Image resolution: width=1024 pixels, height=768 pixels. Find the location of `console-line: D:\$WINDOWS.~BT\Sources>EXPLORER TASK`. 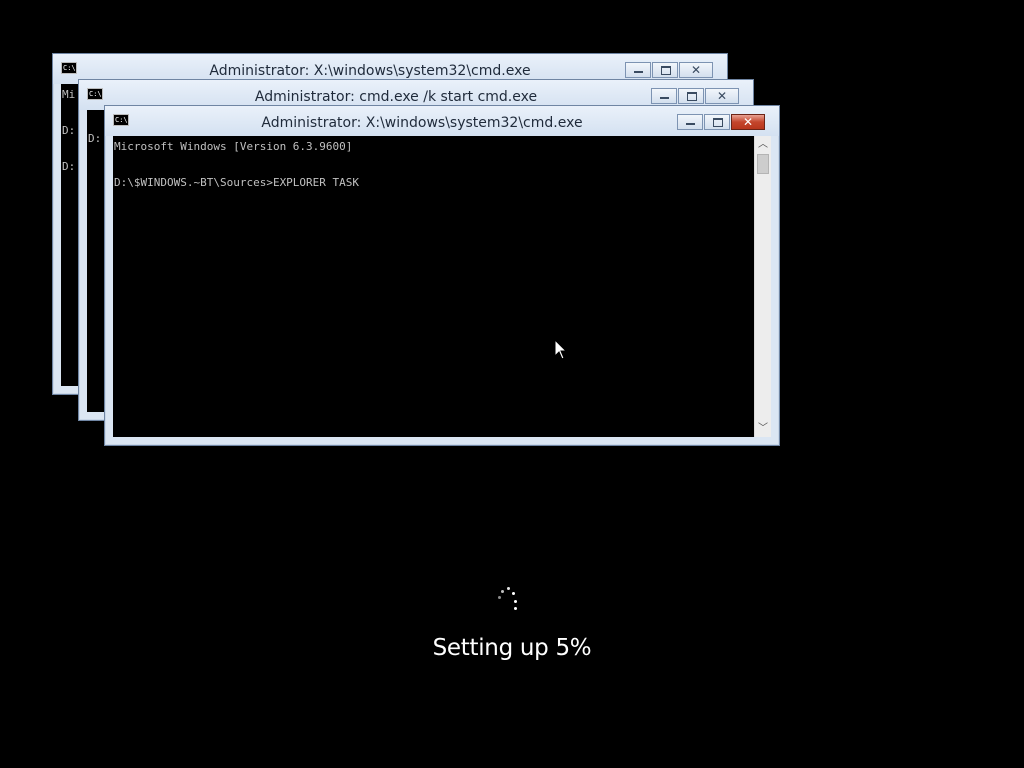

console-line: D:\$WINDOWS.~BT\Sources>EXPLORER TASK is located at coordinates (237, 182).